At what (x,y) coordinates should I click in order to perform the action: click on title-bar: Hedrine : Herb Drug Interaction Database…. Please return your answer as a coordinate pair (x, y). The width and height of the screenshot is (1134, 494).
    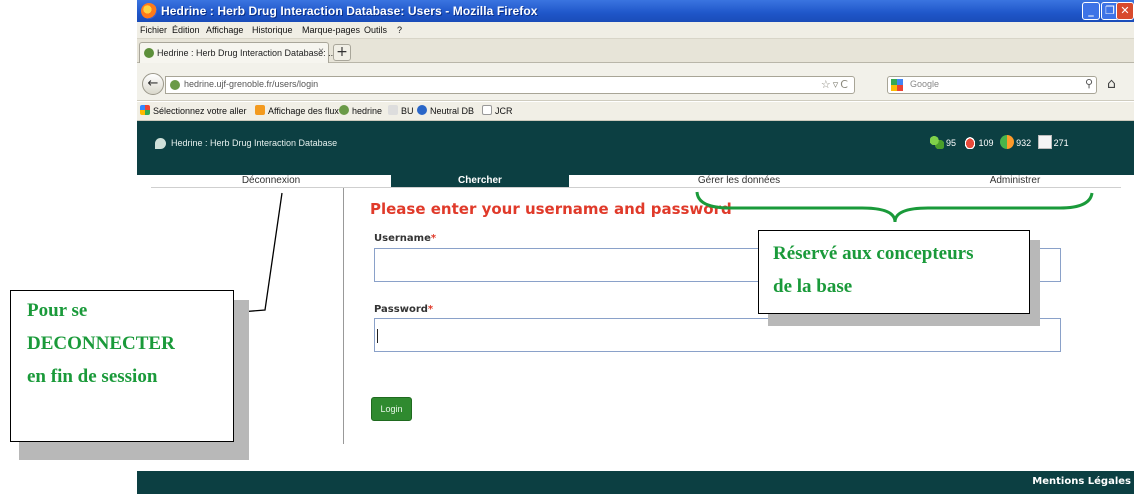
    Looking at the image, I should click on (635, 11).